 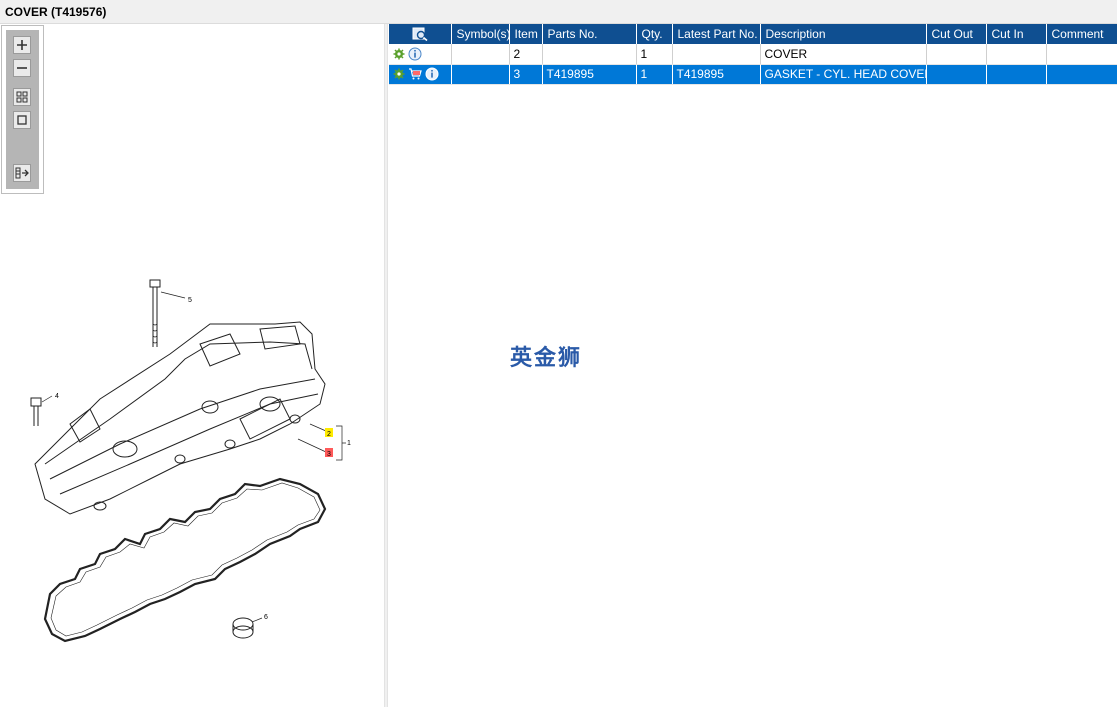 I want to click on list-arrow-icon, so click(x=22, y=173).